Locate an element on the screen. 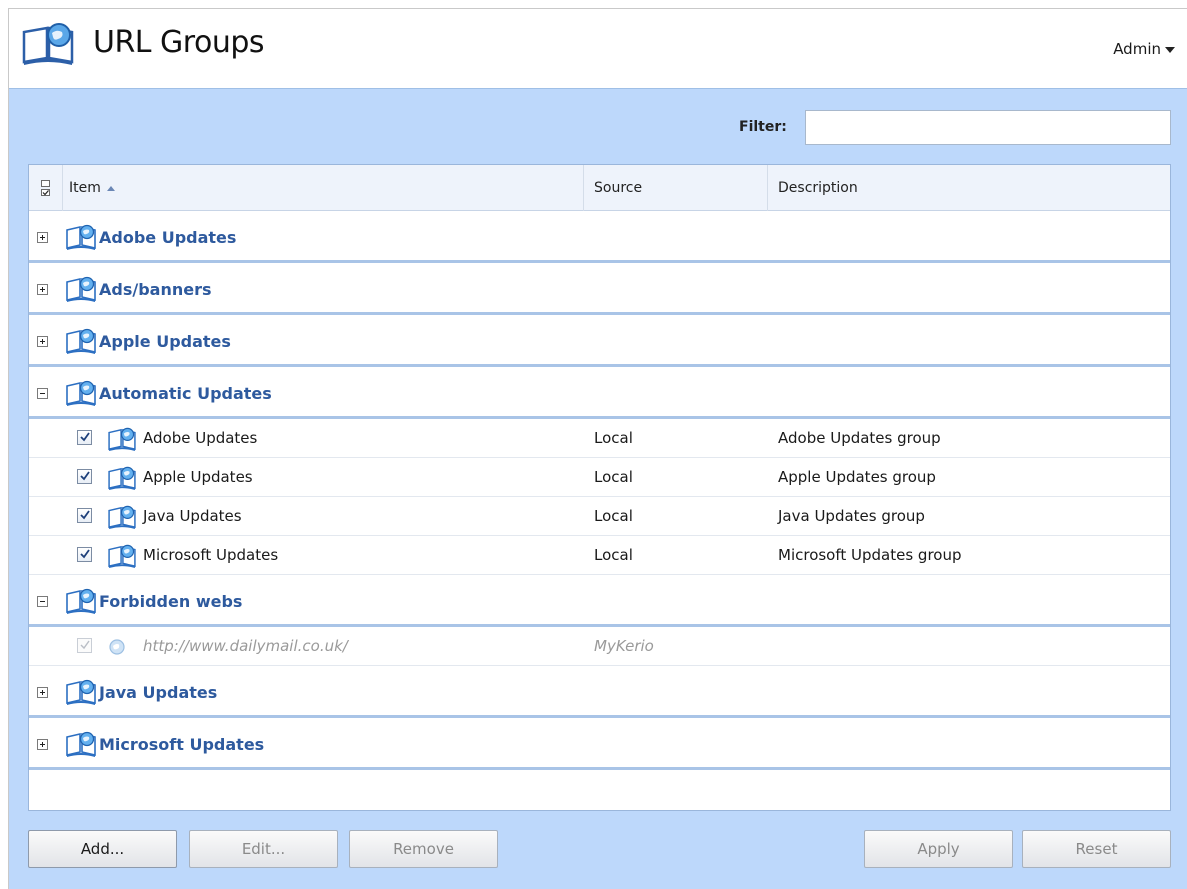 The image size is (1187, 889). item-label: Apple Updates is located at coordinates (198, 477).